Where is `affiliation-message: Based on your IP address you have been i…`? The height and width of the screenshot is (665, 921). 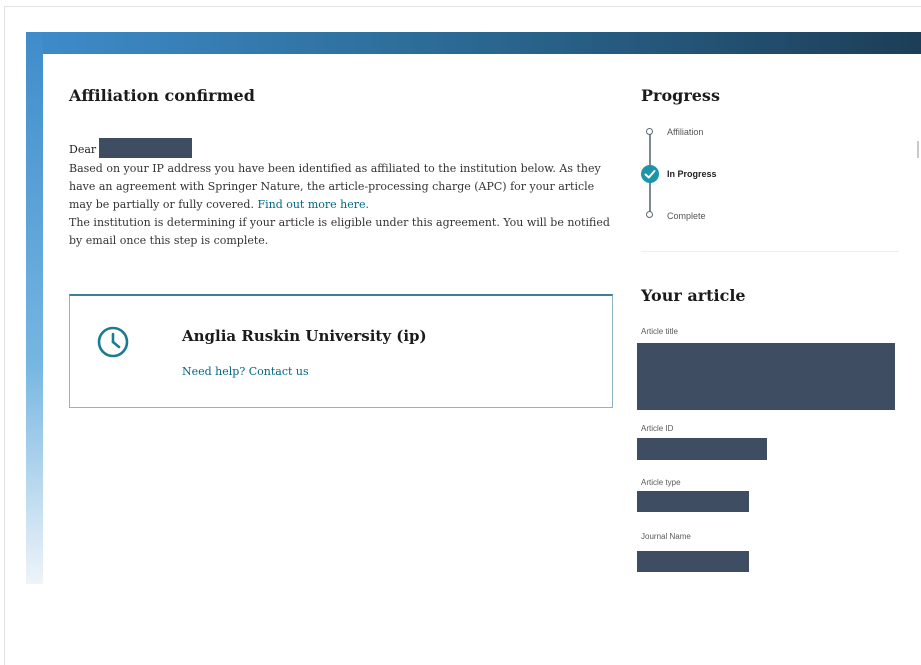
affiliation-message: Based on your IP address you have been i… is located at coordinates (341, 205).